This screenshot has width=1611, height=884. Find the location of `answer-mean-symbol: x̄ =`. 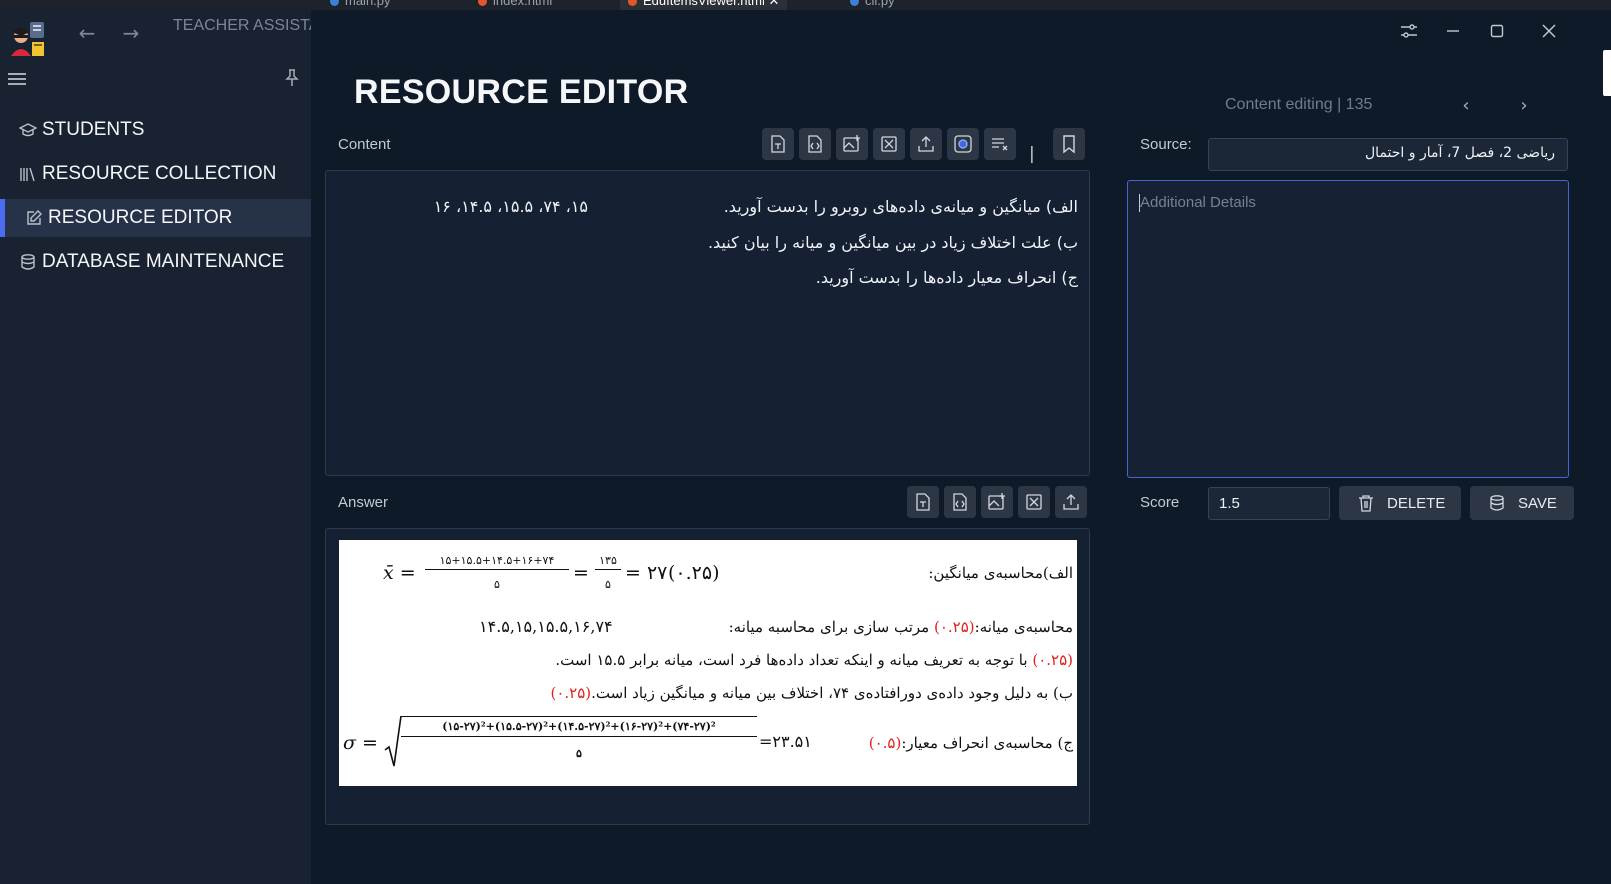

answer-mean-symbol: x̄ = is located at coordinates (399, 573).